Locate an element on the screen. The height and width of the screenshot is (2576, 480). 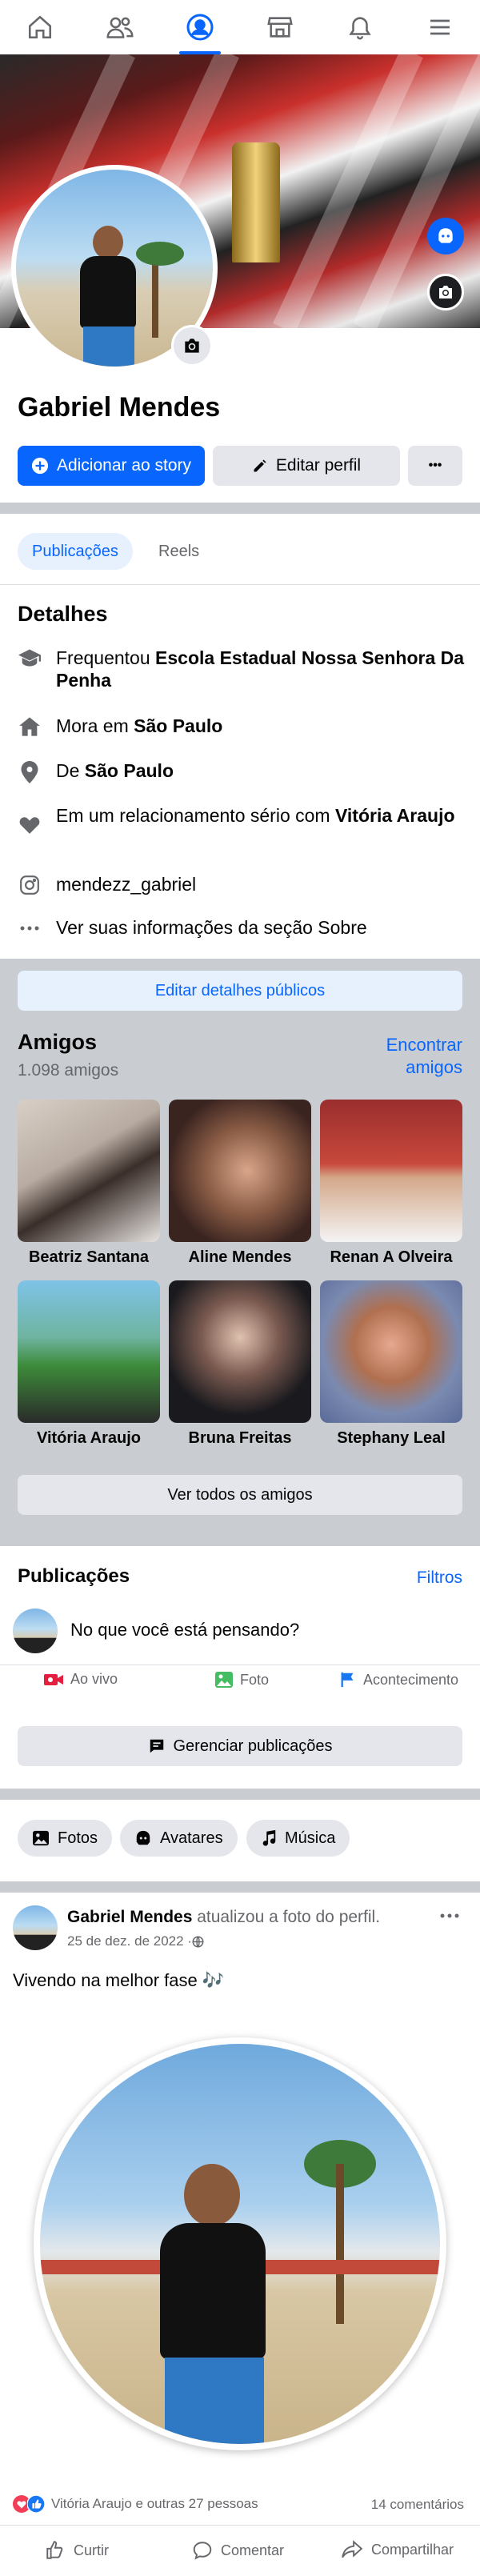
manage-posts-label: Gerenciar publicações is located at coordinates (253, 1746).